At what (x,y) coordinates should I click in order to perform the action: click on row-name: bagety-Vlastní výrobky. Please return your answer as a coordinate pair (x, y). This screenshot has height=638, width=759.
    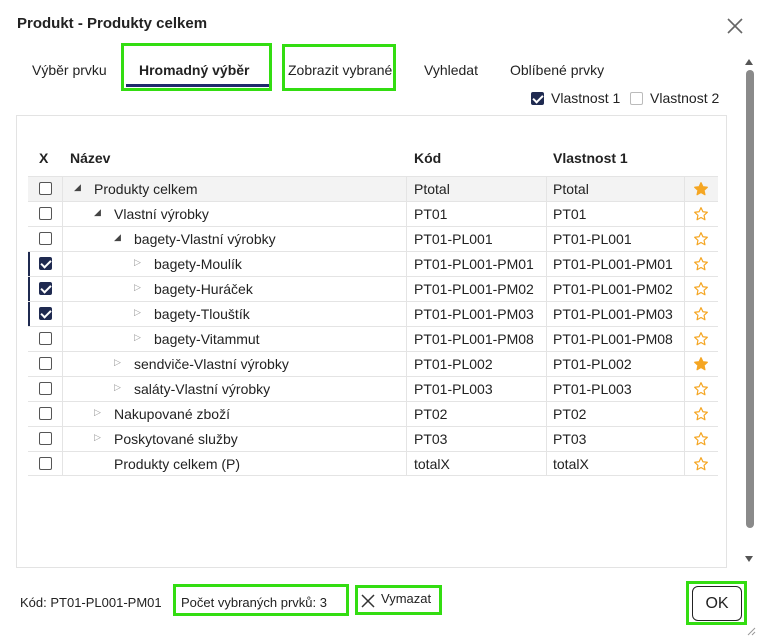
    Looking at the image, I should click on (205, 239).